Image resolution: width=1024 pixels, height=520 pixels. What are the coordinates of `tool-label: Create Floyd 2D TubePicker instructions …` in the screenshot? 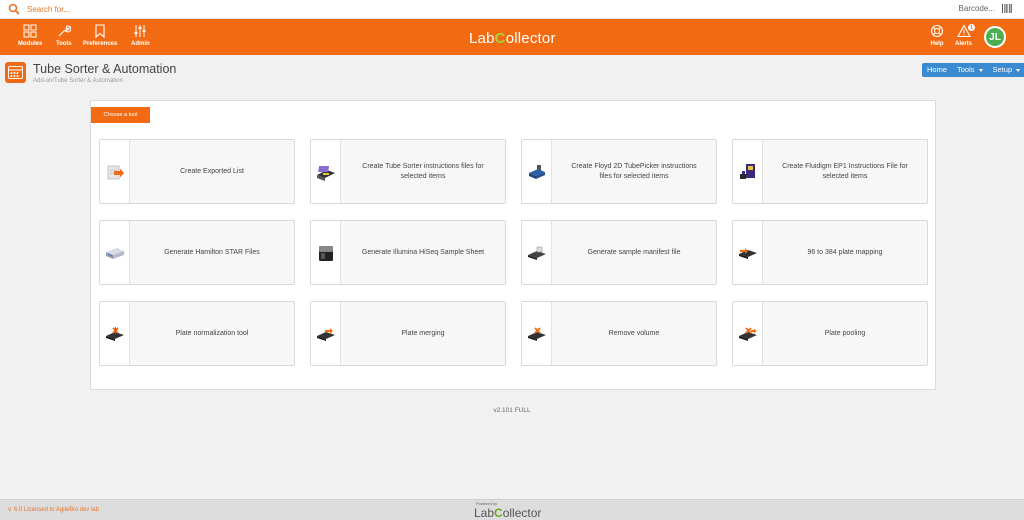 It's located at (634, 171).